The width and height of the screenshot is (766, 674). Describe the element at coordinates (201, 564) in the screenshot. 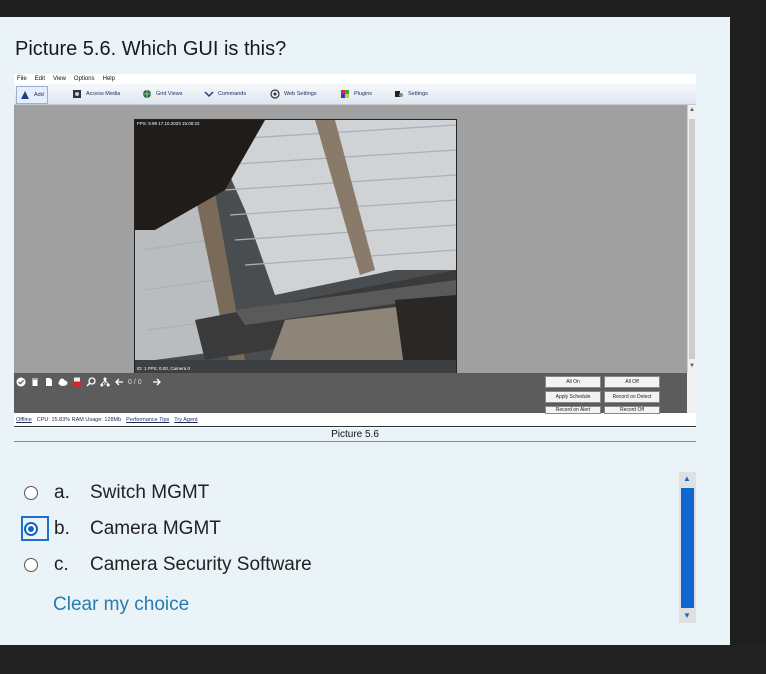

I see `option-c-text: Camera Security Software` at that location.